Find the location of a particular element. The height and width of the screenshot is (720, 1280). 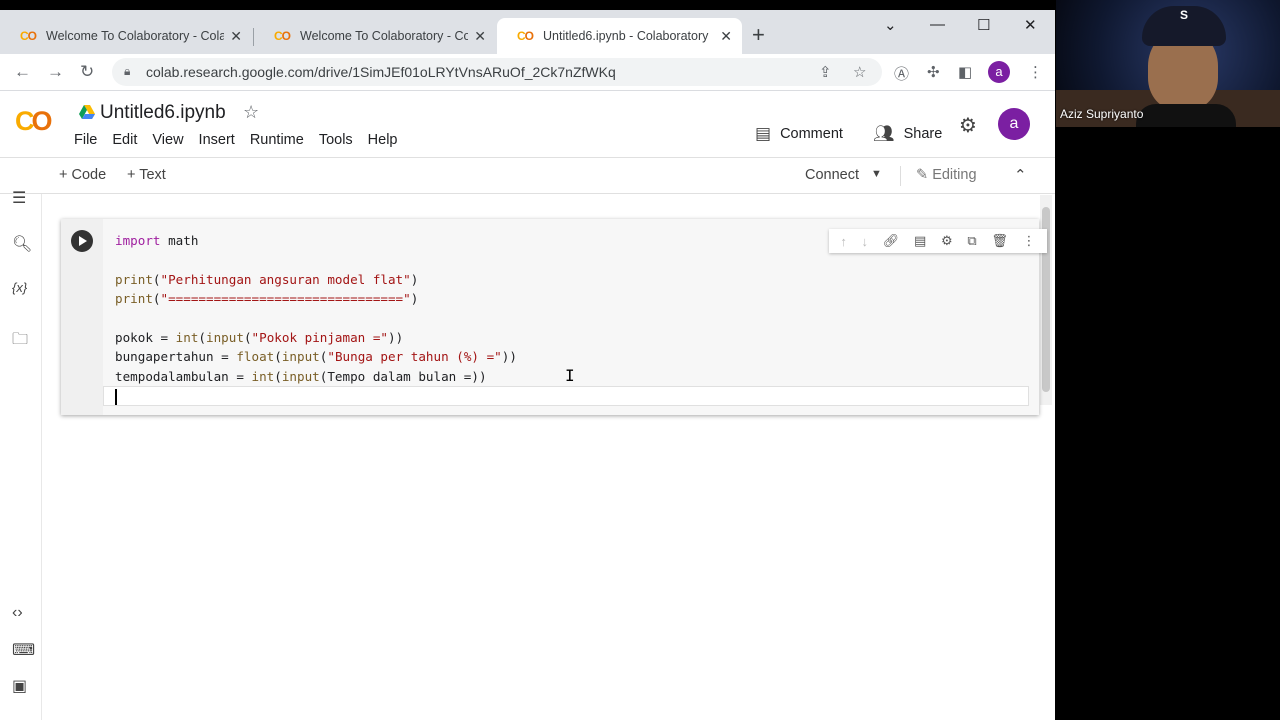

presenter-name: Aziz Supriyanto is located at coordinates (1102, 114).